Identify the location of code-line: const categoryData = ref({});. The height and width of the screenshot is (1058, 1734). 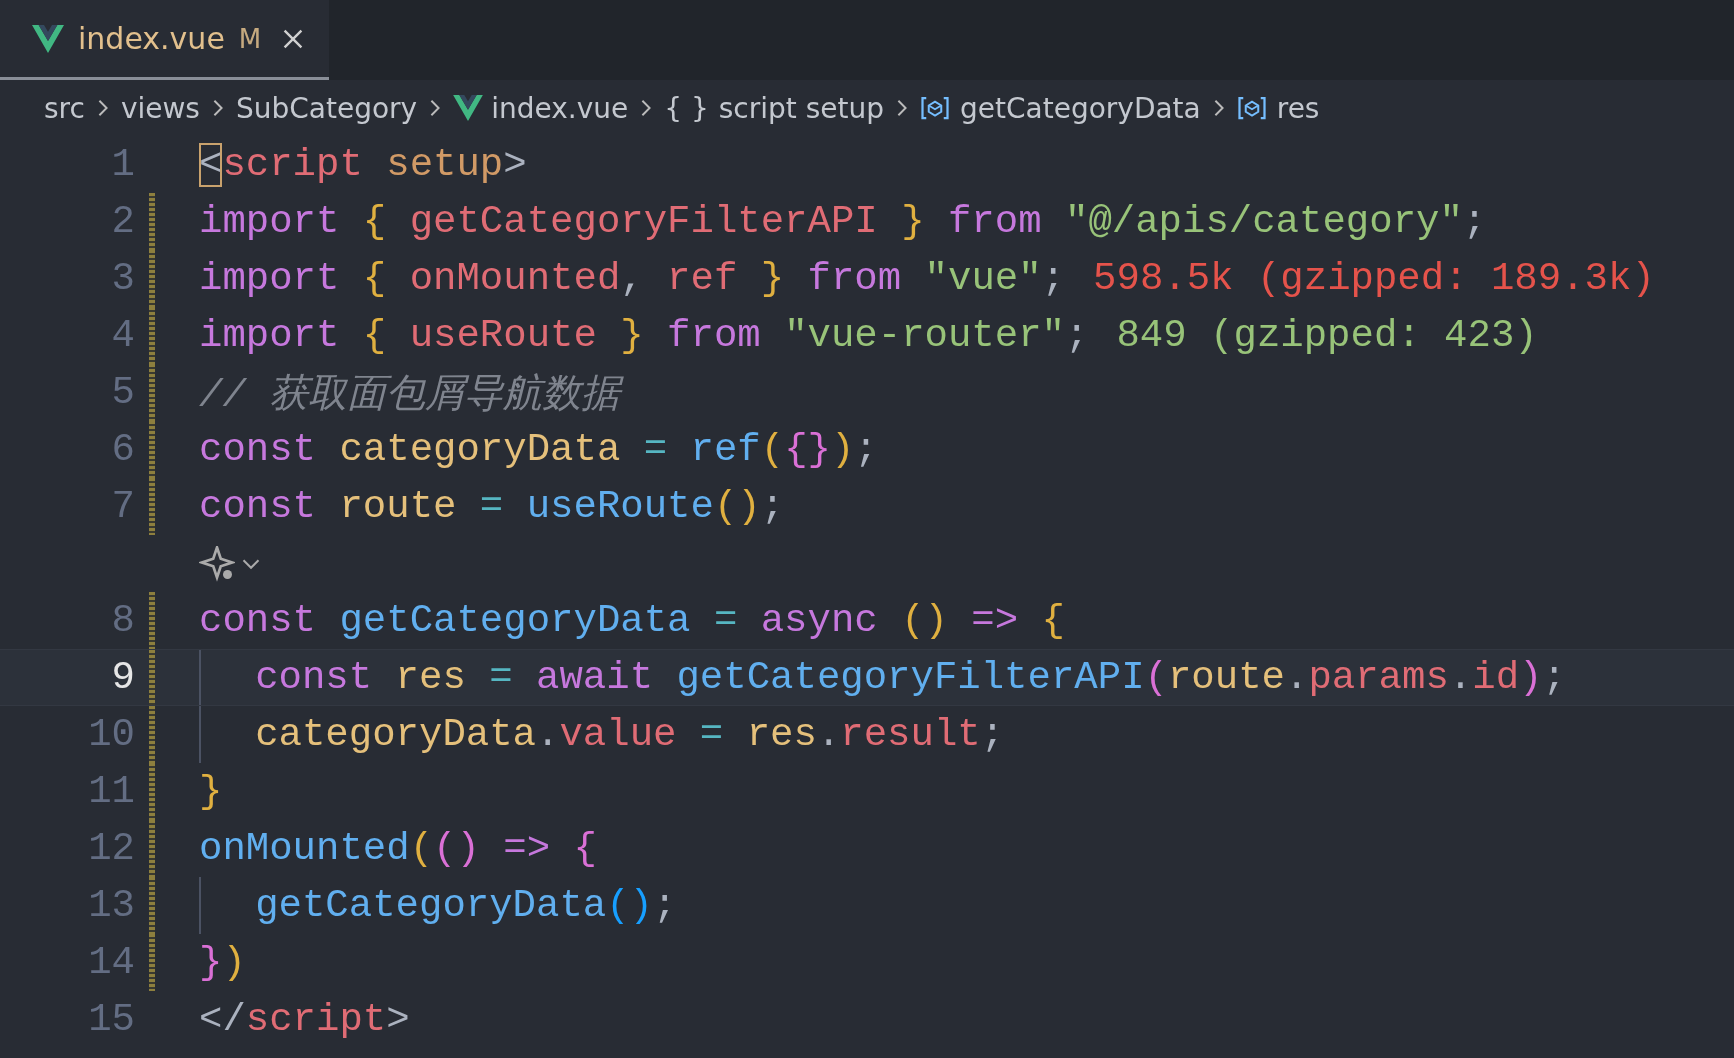
(538, 449).